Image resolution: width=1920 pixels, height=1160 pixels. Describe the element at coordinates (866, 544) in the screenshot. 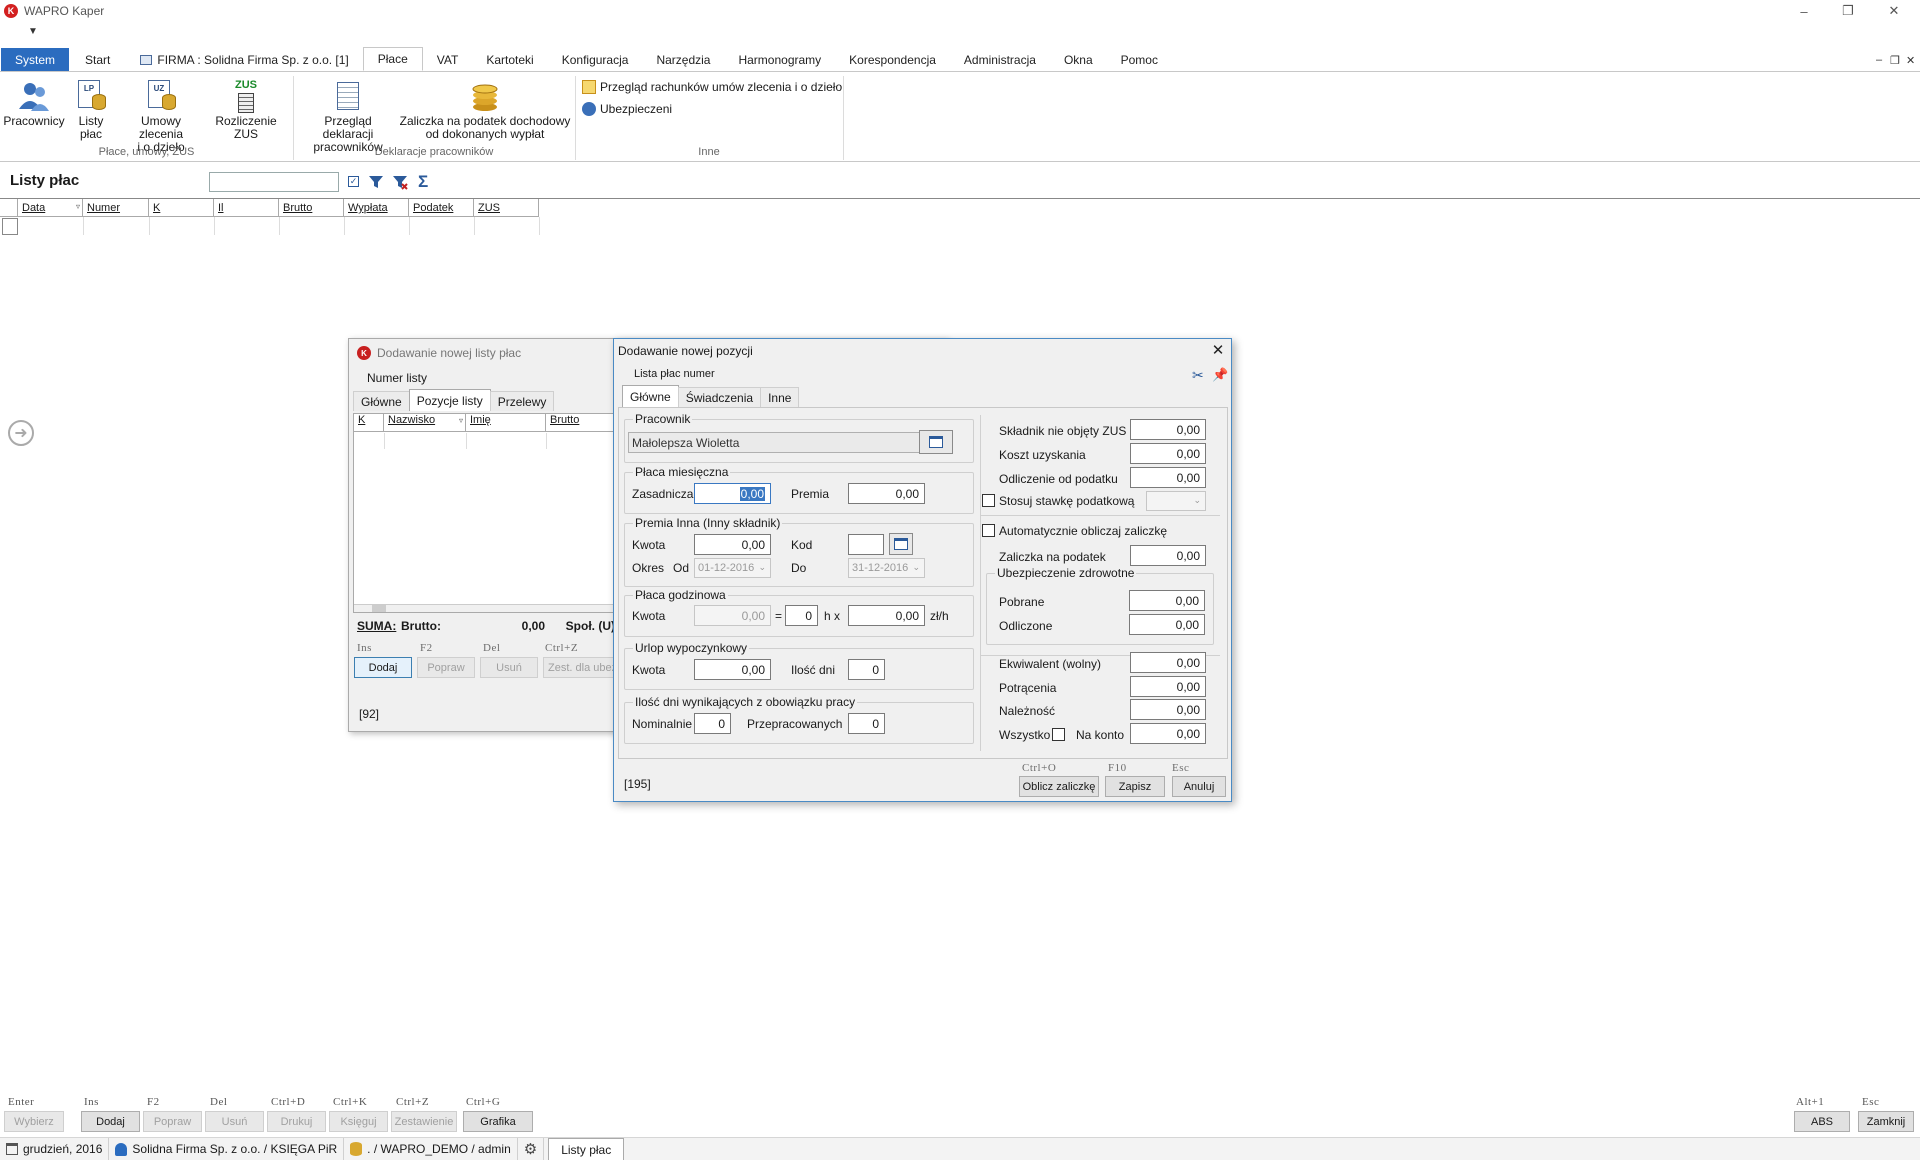

I see `kod-input` at that location.